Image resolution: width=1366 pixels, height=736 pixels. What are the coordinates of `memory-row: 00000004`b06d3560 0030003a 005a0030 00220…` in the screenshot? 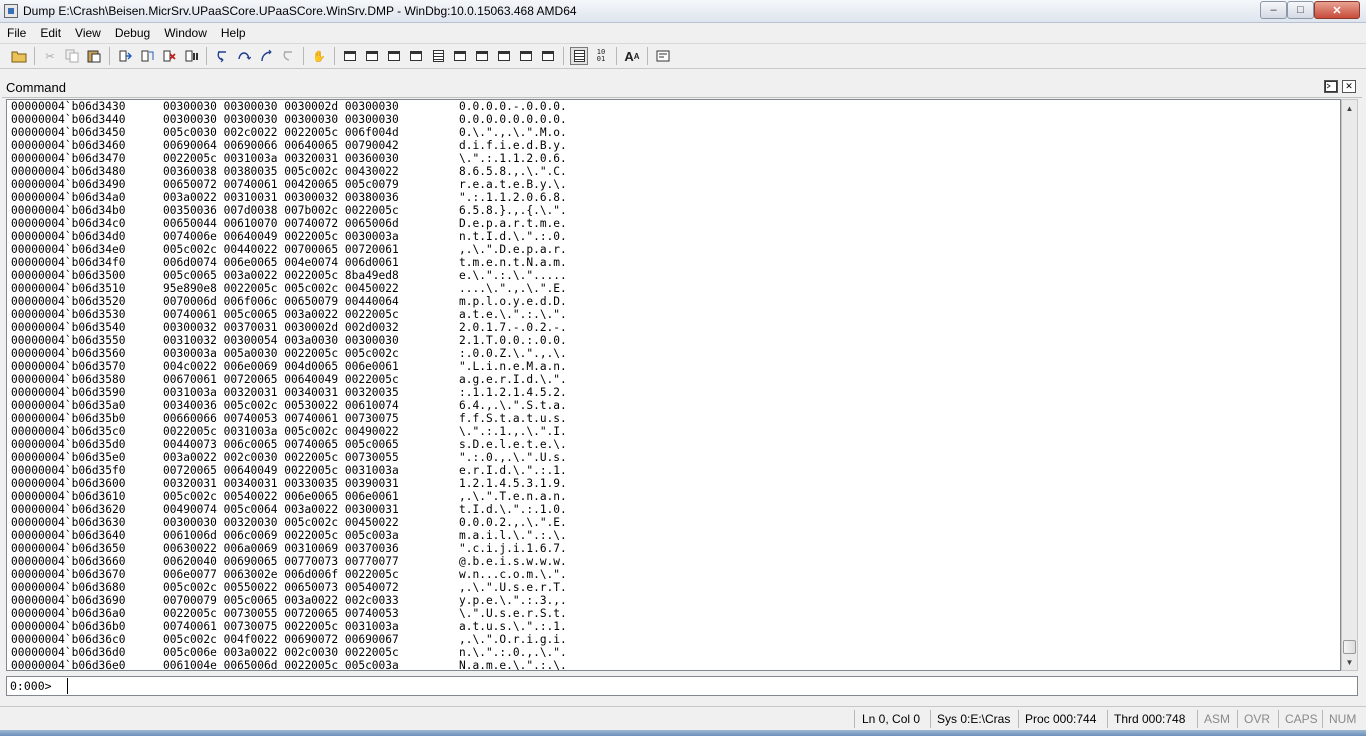 It's located at (289, 353).